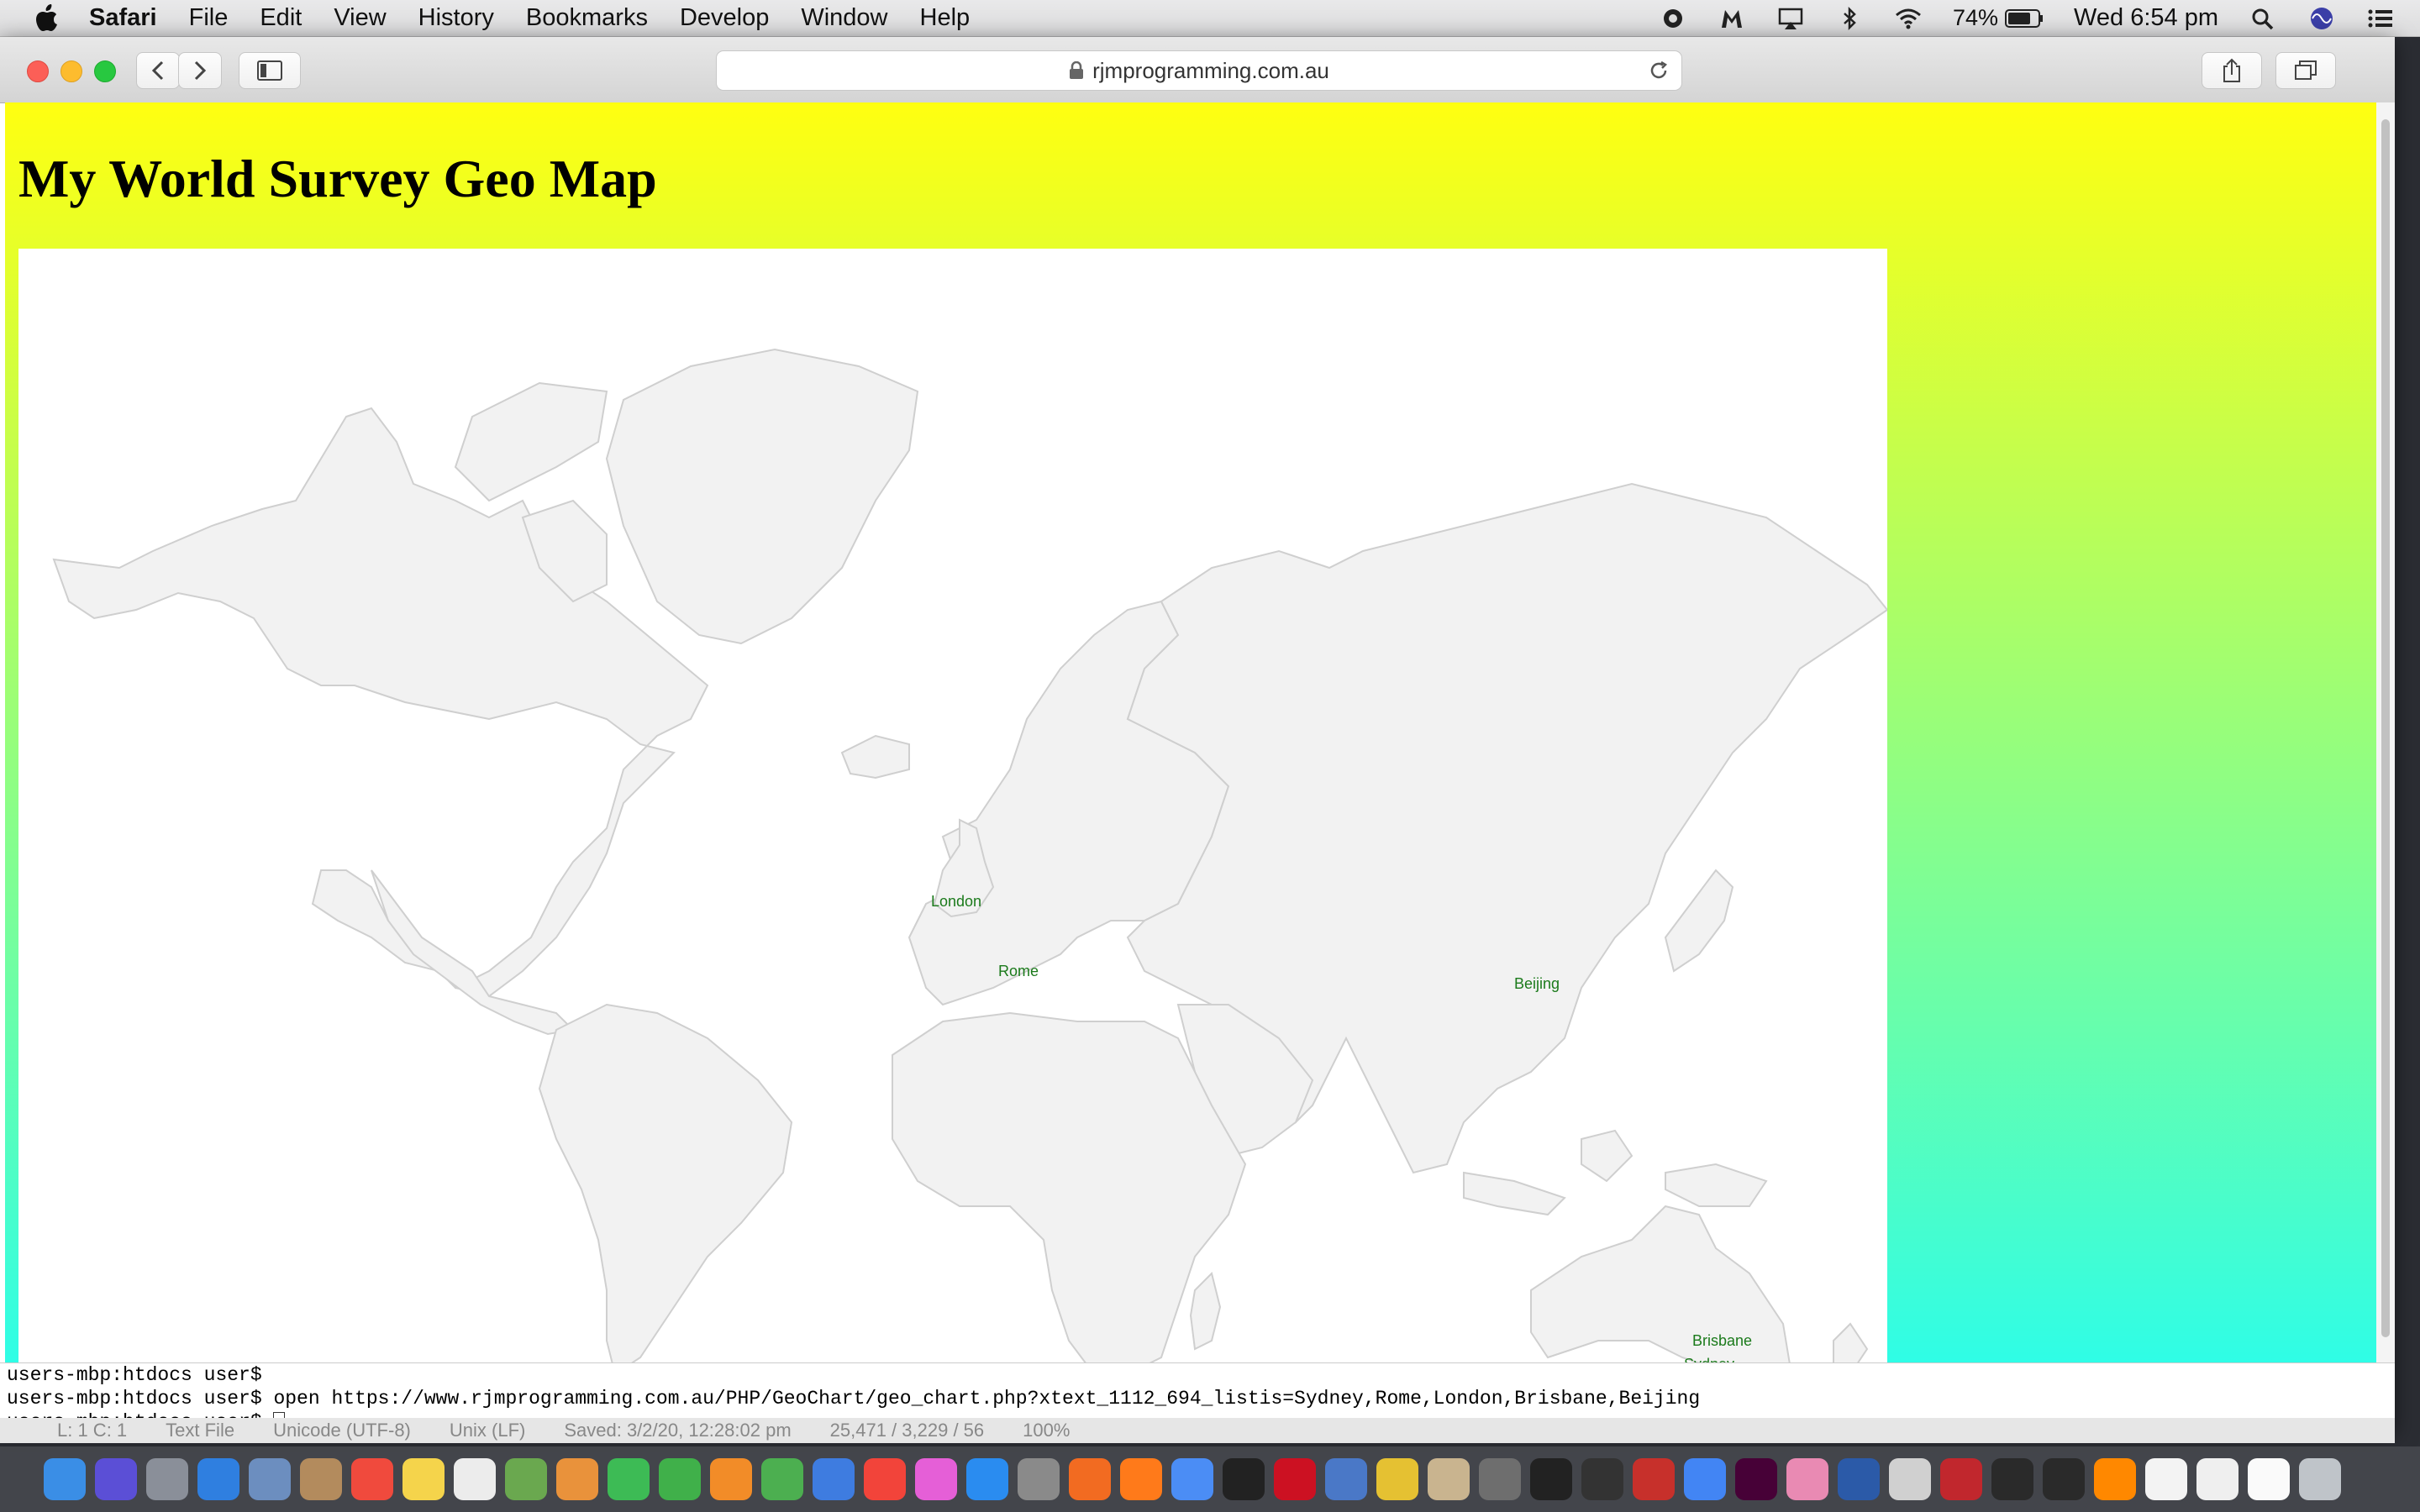 This screenshot has height=1512, width=2420. Describe the element at coordinates (1551, 1479) in the screenshot. I see `terminal-icon` at that location.